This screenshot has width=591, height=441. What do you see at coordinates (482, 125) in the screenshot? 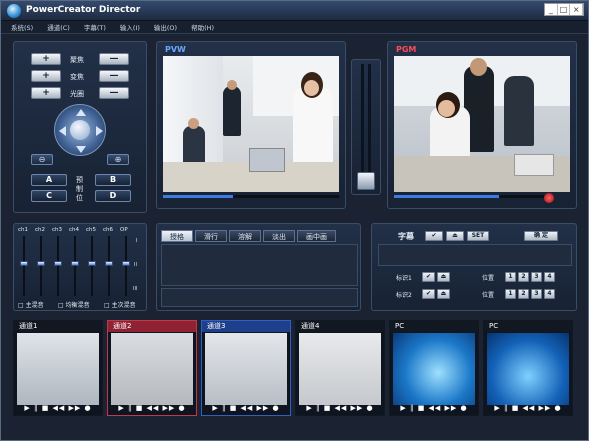
I see `pgm-monitor-panel: PGM` at bounding box center [482, 125].